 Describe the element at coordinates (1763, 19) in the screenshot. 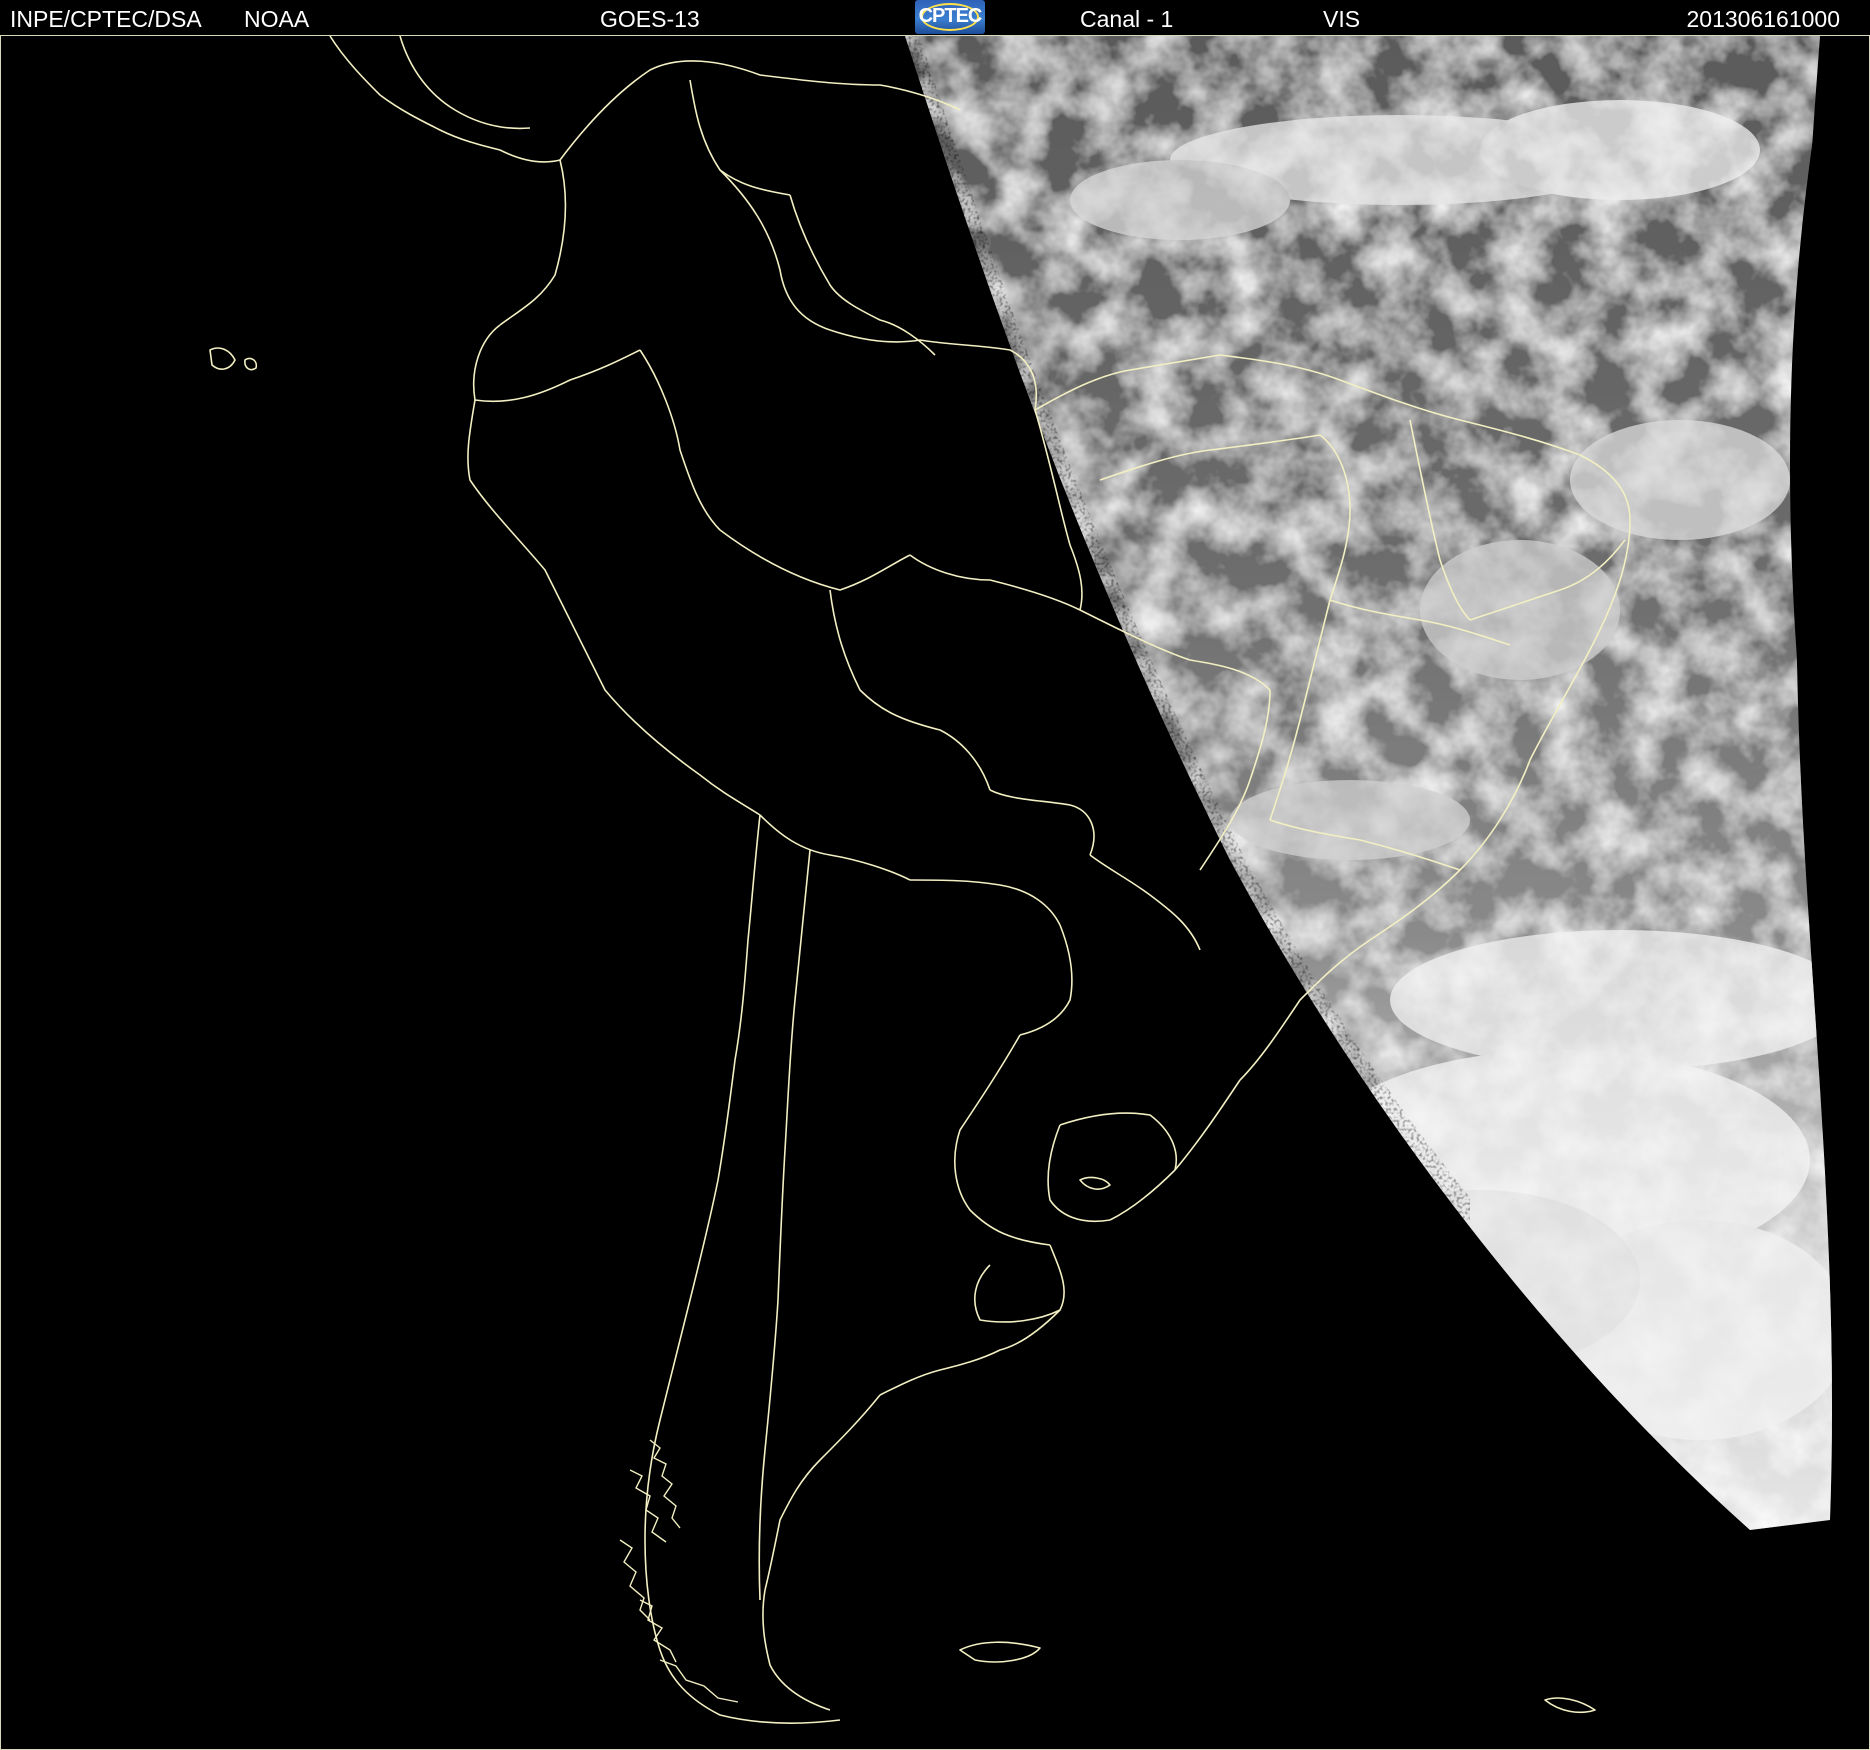

I see `timestamp-label: 201306161000` at that location.